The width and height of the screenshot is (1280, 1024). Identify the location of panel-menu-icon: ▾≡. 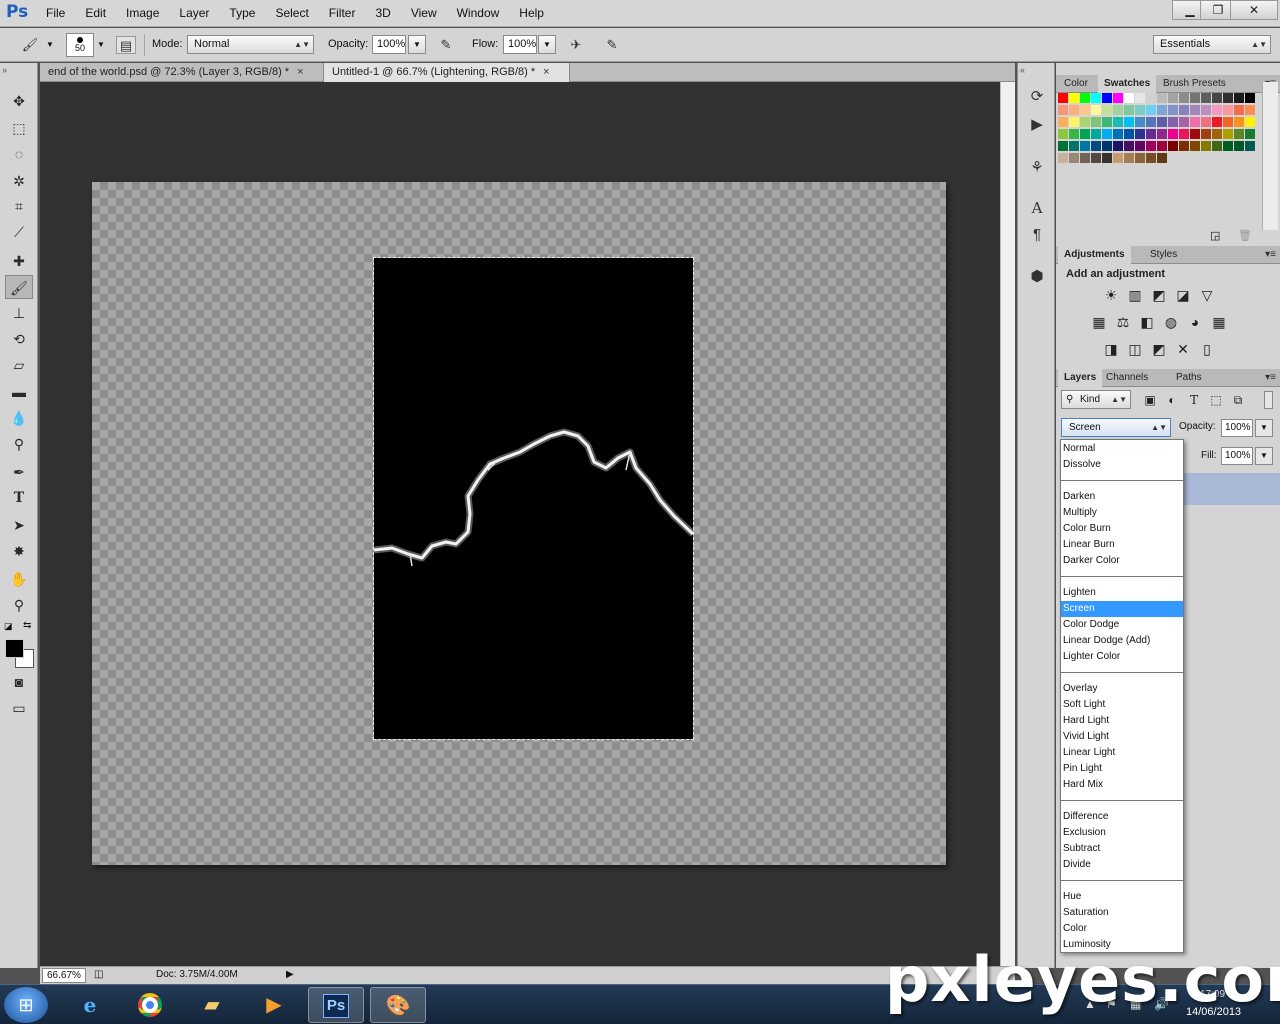
(1270, 255).